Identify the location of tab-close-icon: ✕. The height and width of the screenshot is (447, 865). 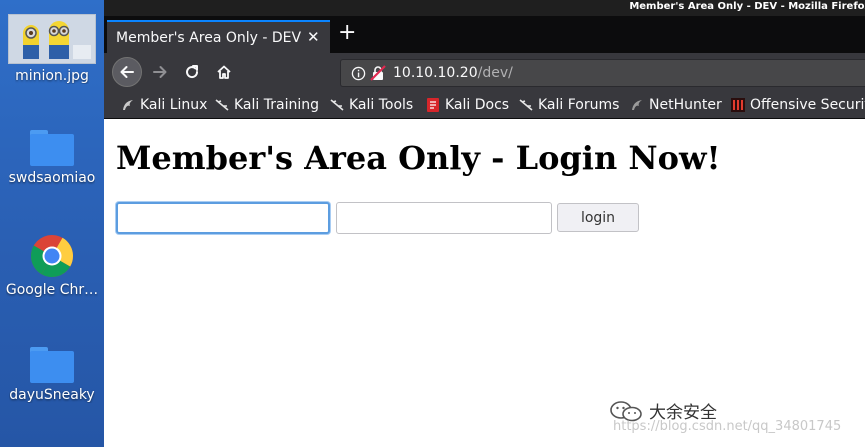
(313, 37).